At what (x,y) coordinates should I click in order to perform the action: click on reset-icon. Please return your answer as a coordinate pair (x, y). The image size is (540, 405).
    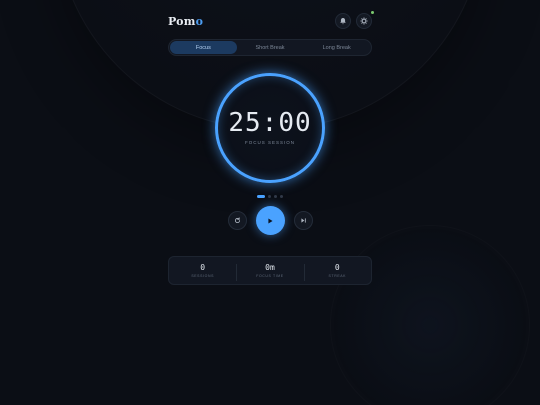
    Looking at the image, I should click on (237, 220).